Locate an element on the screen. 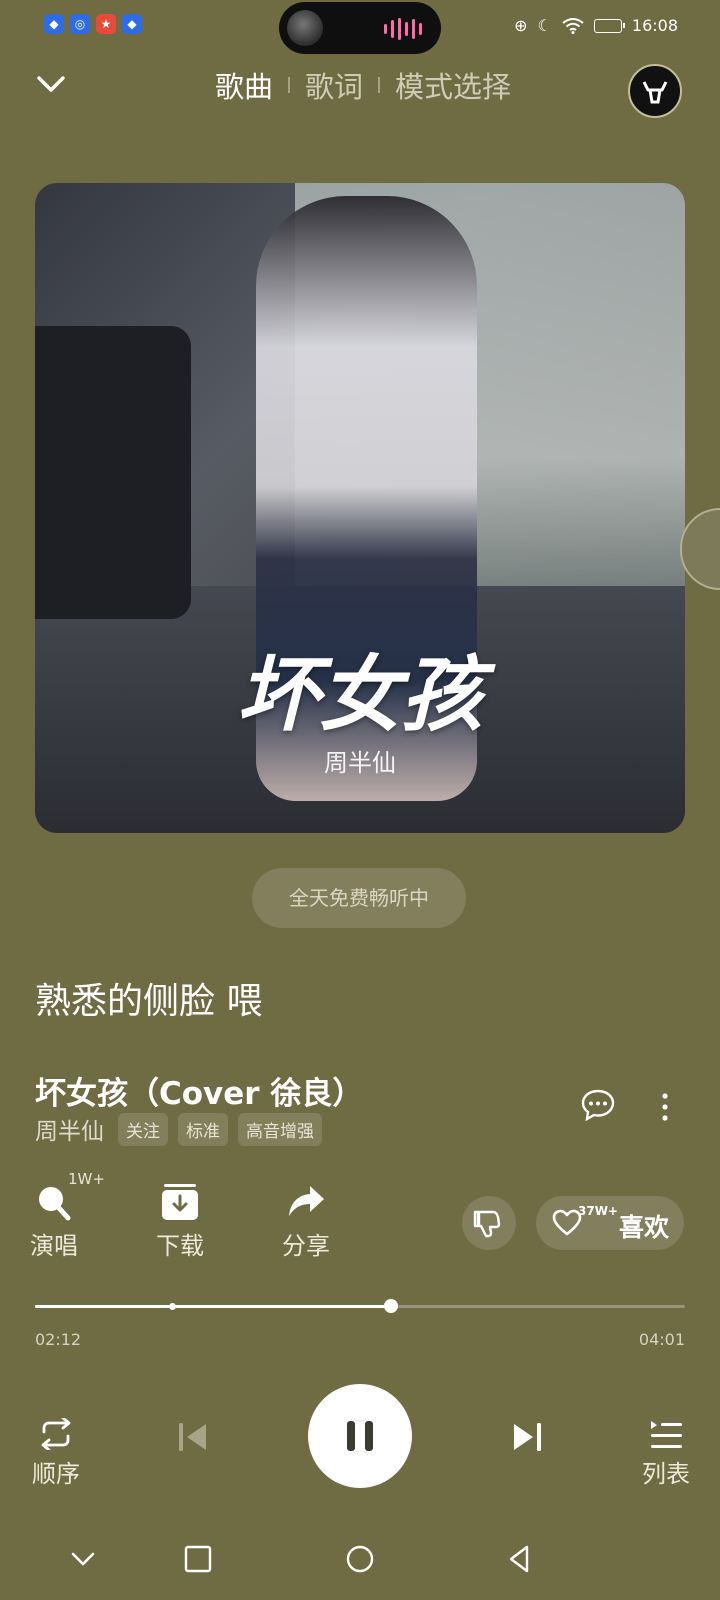 This screenshot has height=1600, width=720. bull-logo-icon is located at coordinates (655, 92).